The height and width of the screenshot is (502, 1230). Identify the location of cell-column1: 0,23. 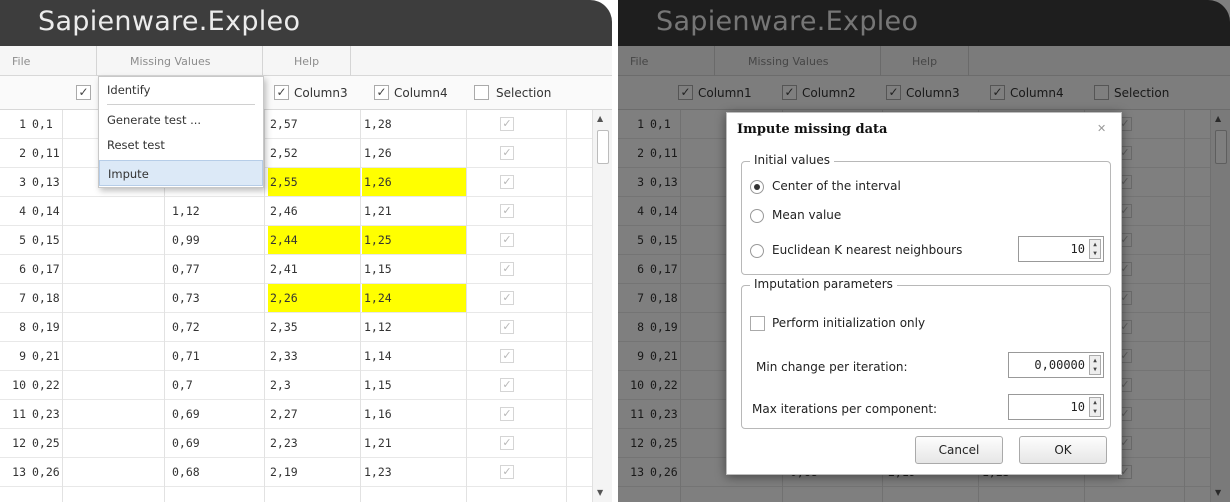
(46, 414).